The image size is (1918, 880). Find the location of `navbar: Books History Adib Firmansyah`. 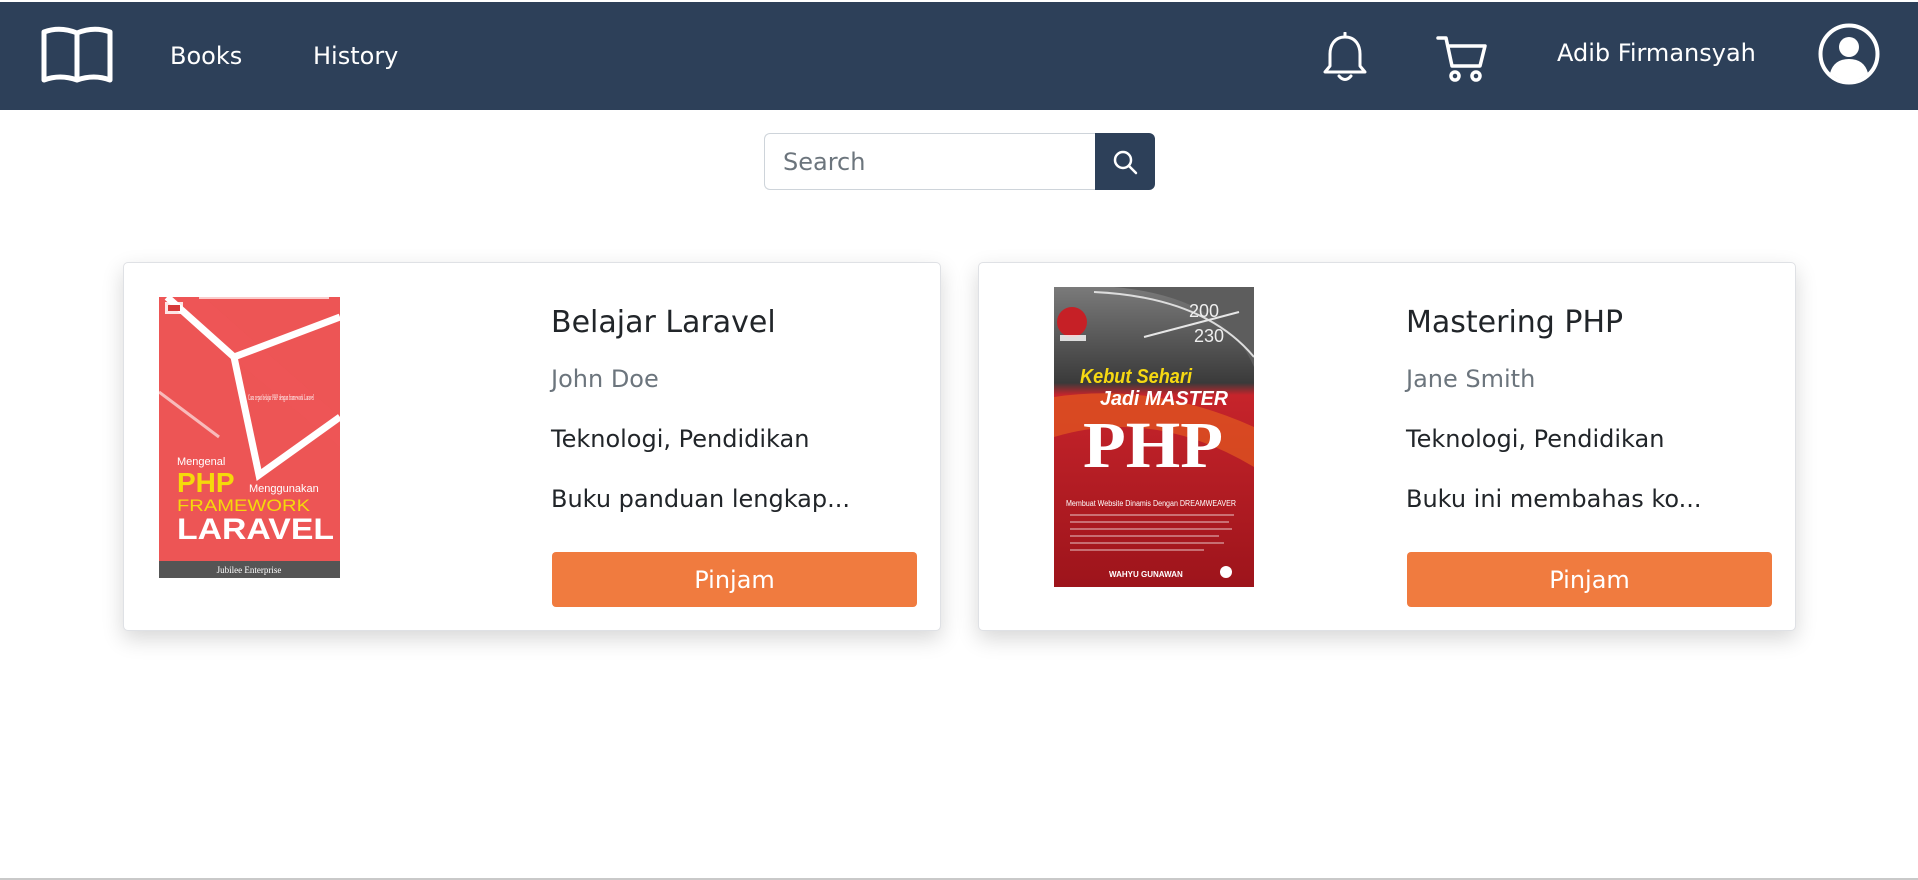

navbar: Books History Adib Firmansyah is located at coordinates (959, 56).